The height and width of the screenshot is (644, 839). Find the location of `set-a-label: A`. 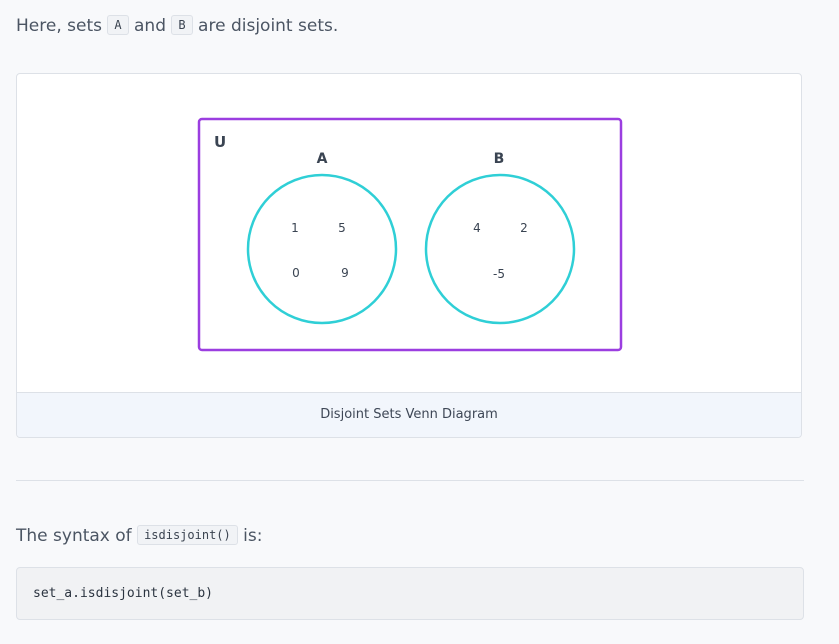

set-a-label: A is located at coordinates (322, 159).